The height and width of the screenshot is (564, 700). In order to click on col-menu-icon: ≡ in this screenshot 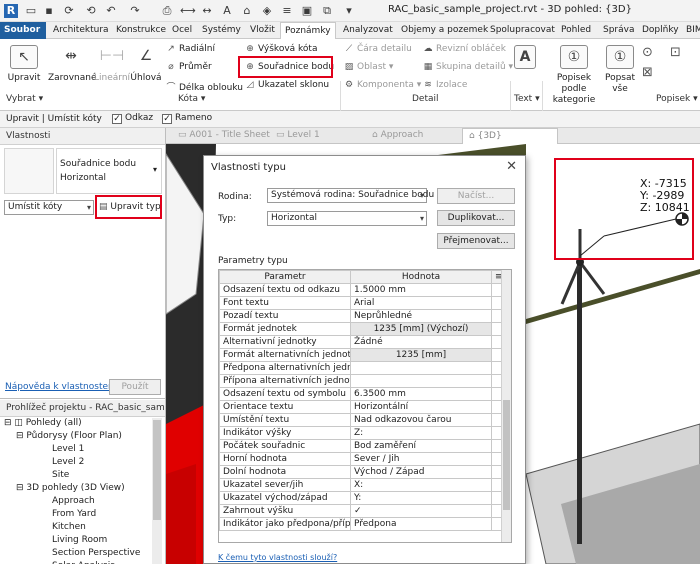, I will do `click(496, 277)`.